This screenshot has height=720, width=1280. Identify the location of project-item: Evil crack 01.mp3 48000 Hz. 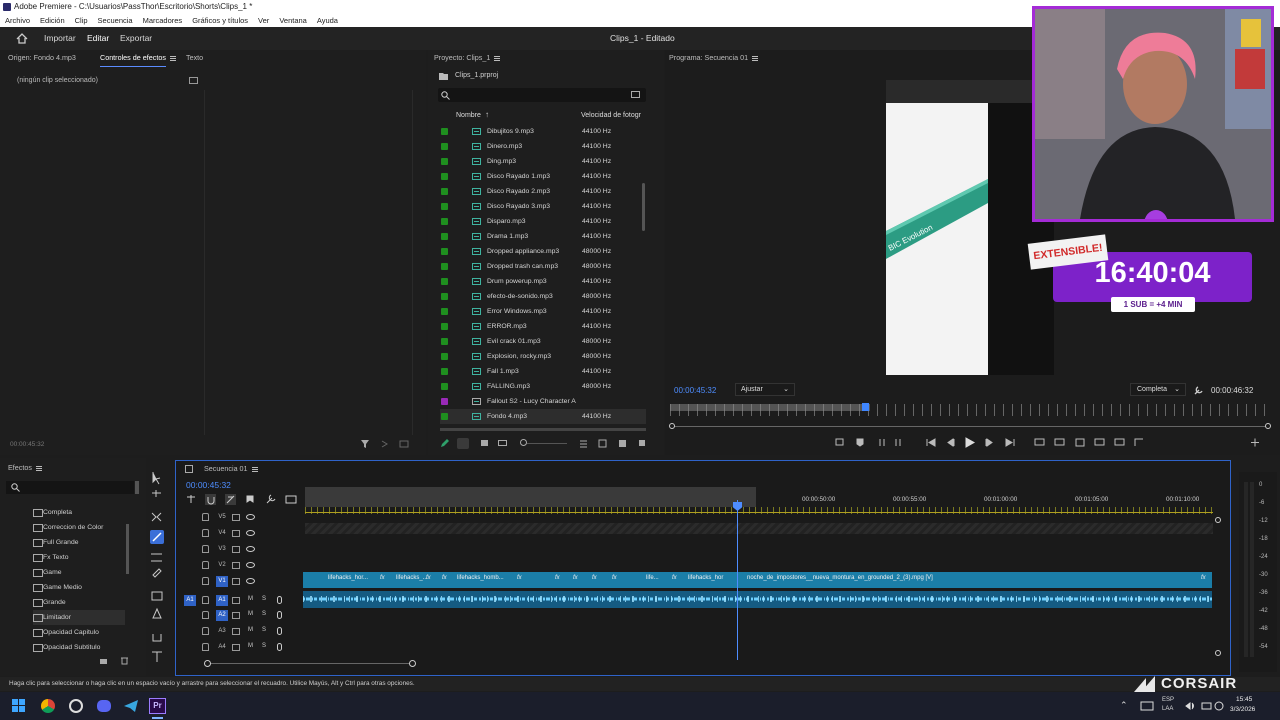
(543, 341).